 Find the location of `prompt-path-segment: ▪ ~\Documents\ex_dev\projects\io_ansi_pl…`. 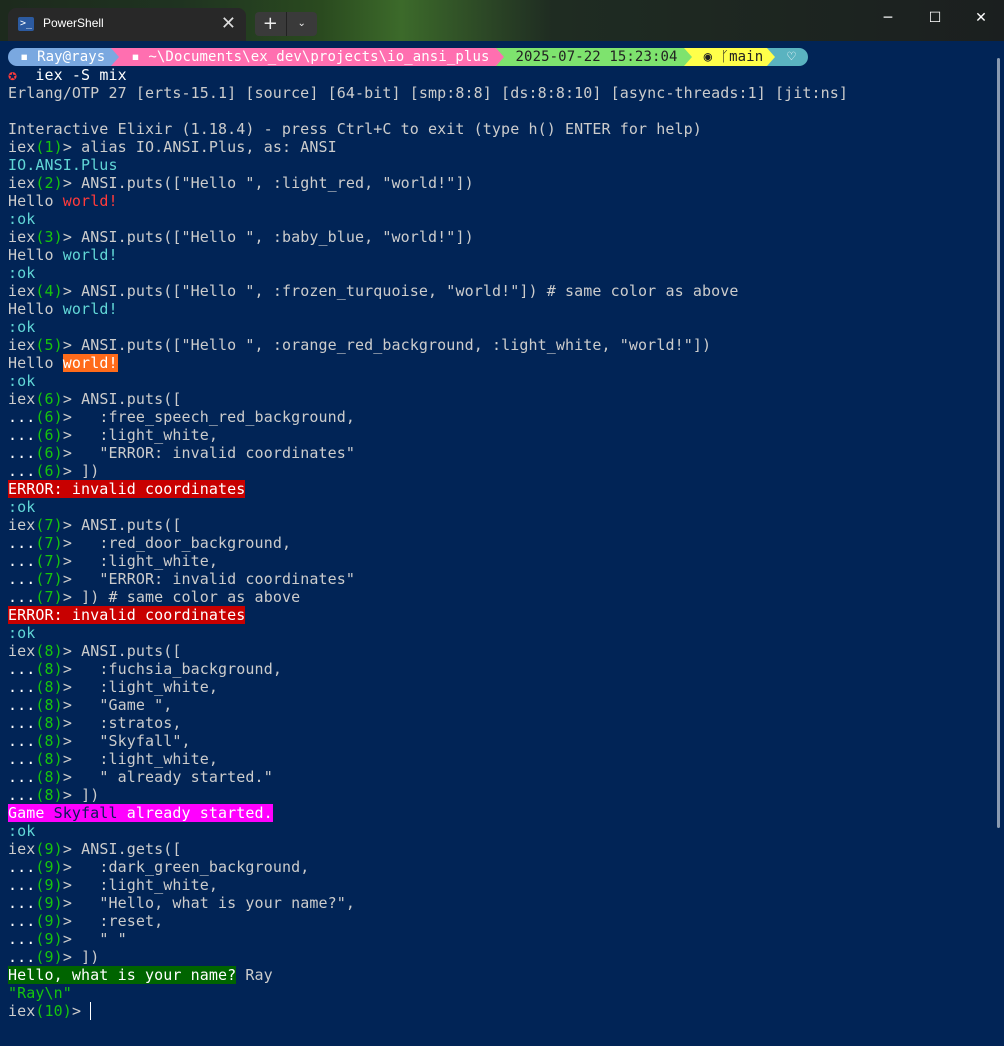

prompt-path-segment: ▪ ~\Documents\ex_dev\projects\io_ansi_pl… is located at coordinates (307, 57).